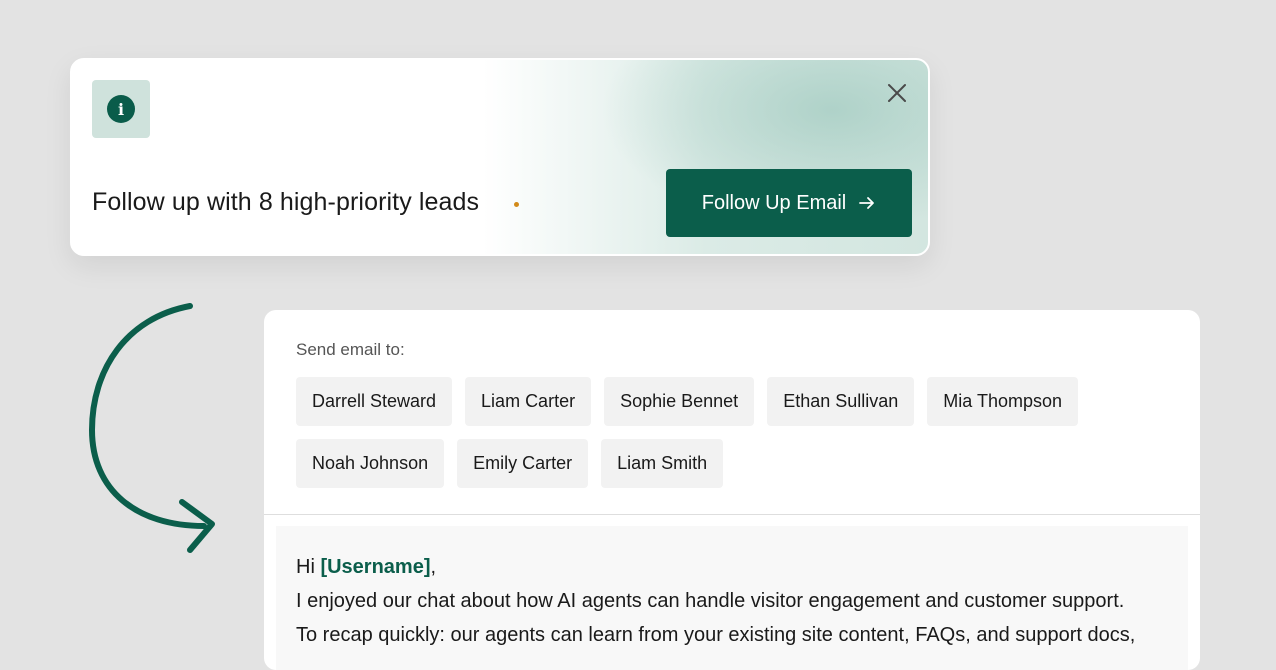  Describe the element at coordinates (151, 428) in the screenshot. I see `curved-arrow-icon` at that location.